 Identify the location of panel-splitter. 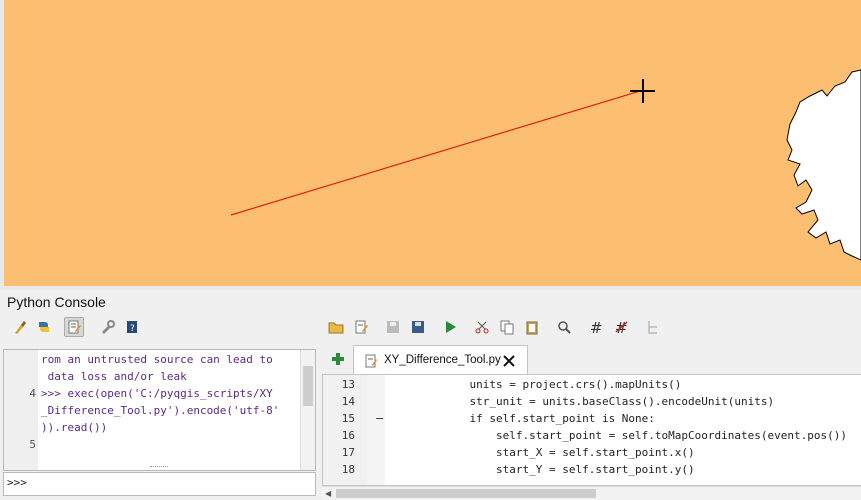
(430, 288).